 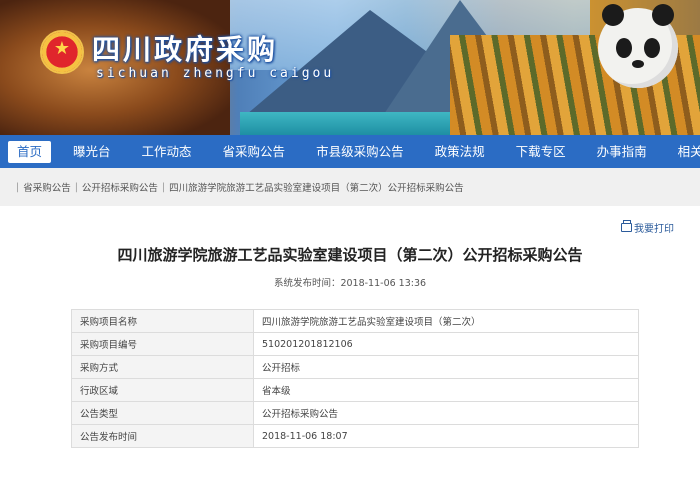 What do you see at coordinates (446, 367) in the screenshot?
I see `table-value: 公开招标` at bounding box center [446, 367].